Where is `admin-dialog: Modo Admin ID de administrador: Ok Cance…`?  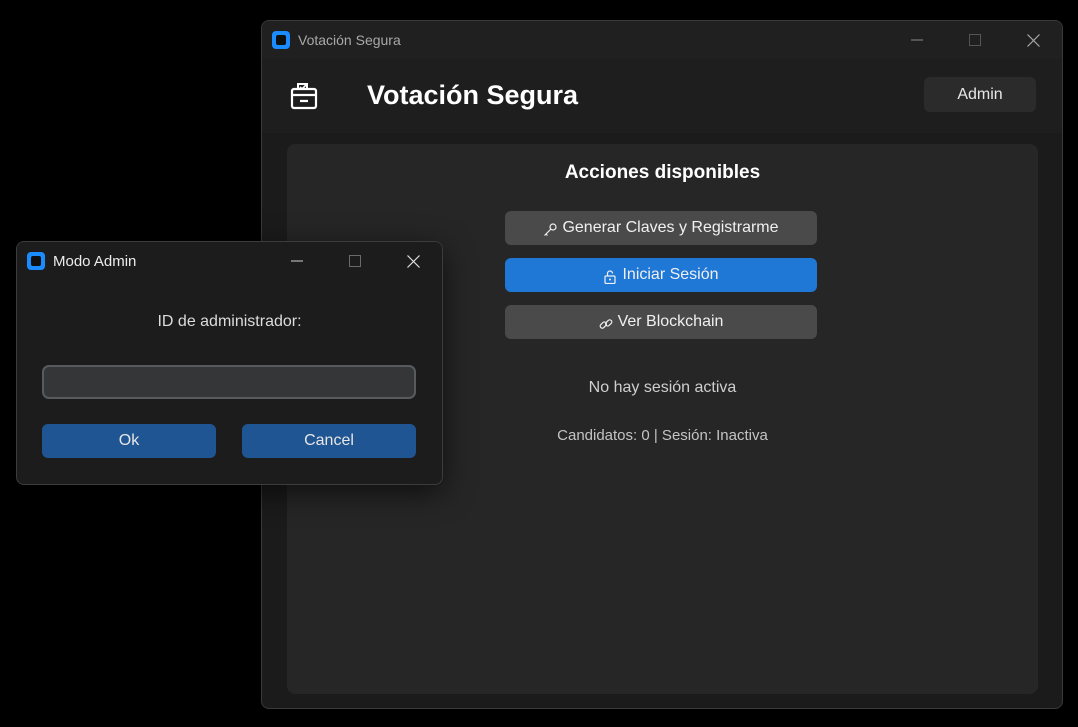
admin-dialog: Modo Admin ID de administrador: Ok Cance… is located at coordinates (229, 363).